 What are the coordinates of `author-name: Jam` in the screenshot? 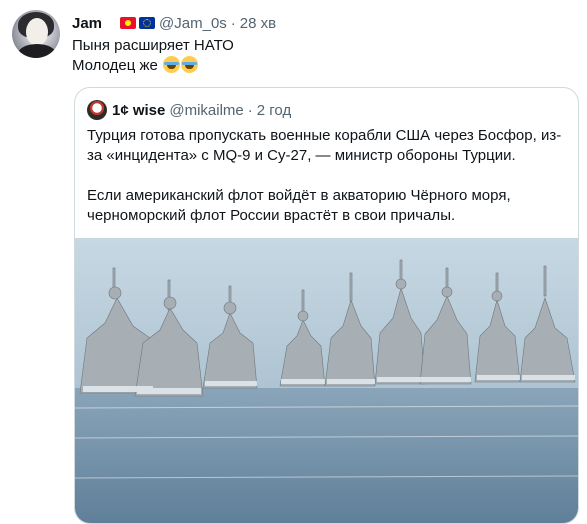 It's located at (94, 23).